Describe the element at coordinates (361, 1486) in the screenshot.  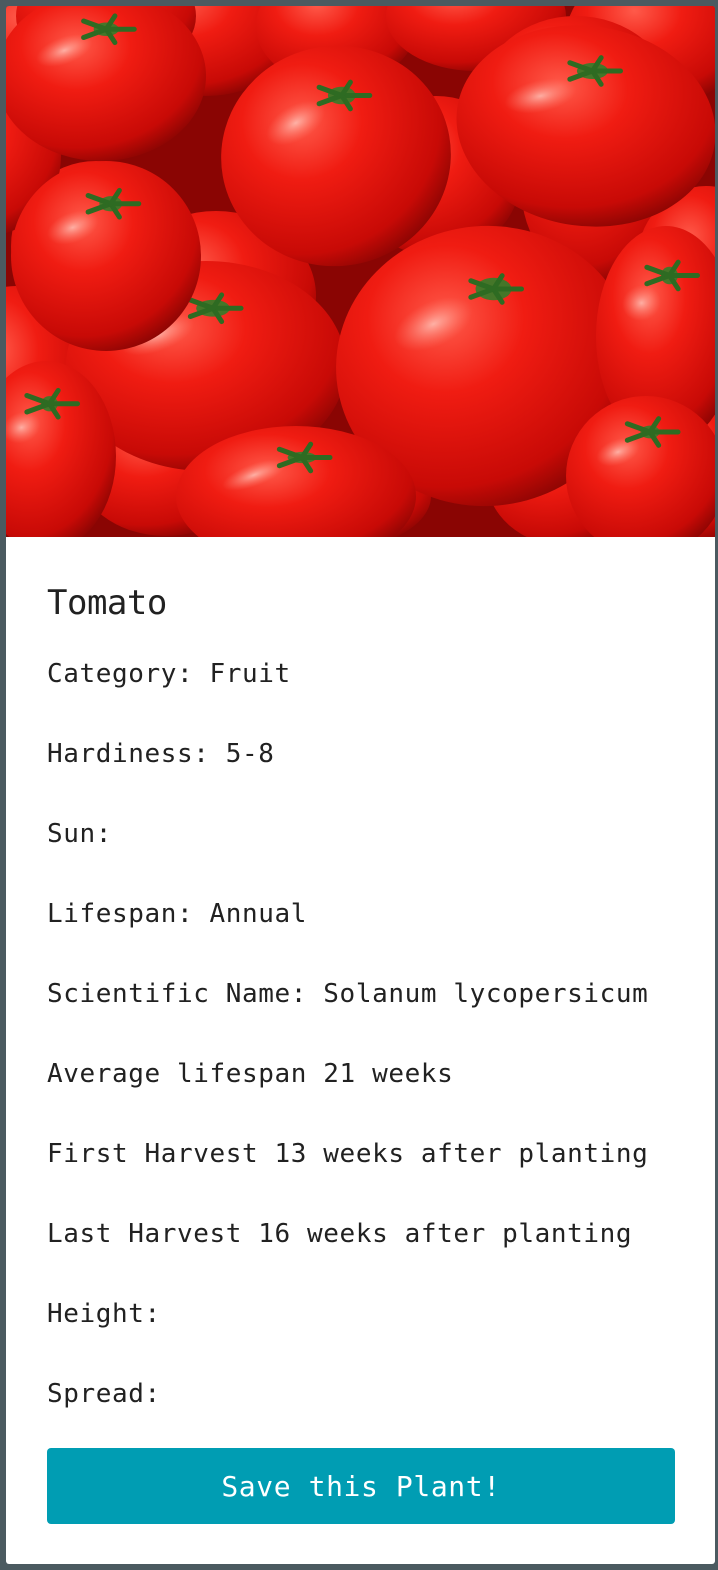
I see `save-plant-button: Save this Plant!` at that location.